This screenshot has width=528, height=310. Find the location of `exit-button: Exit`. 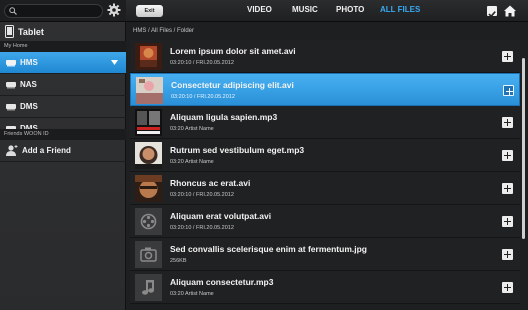

exit-button: Exit is located at coordinates (149, 11).